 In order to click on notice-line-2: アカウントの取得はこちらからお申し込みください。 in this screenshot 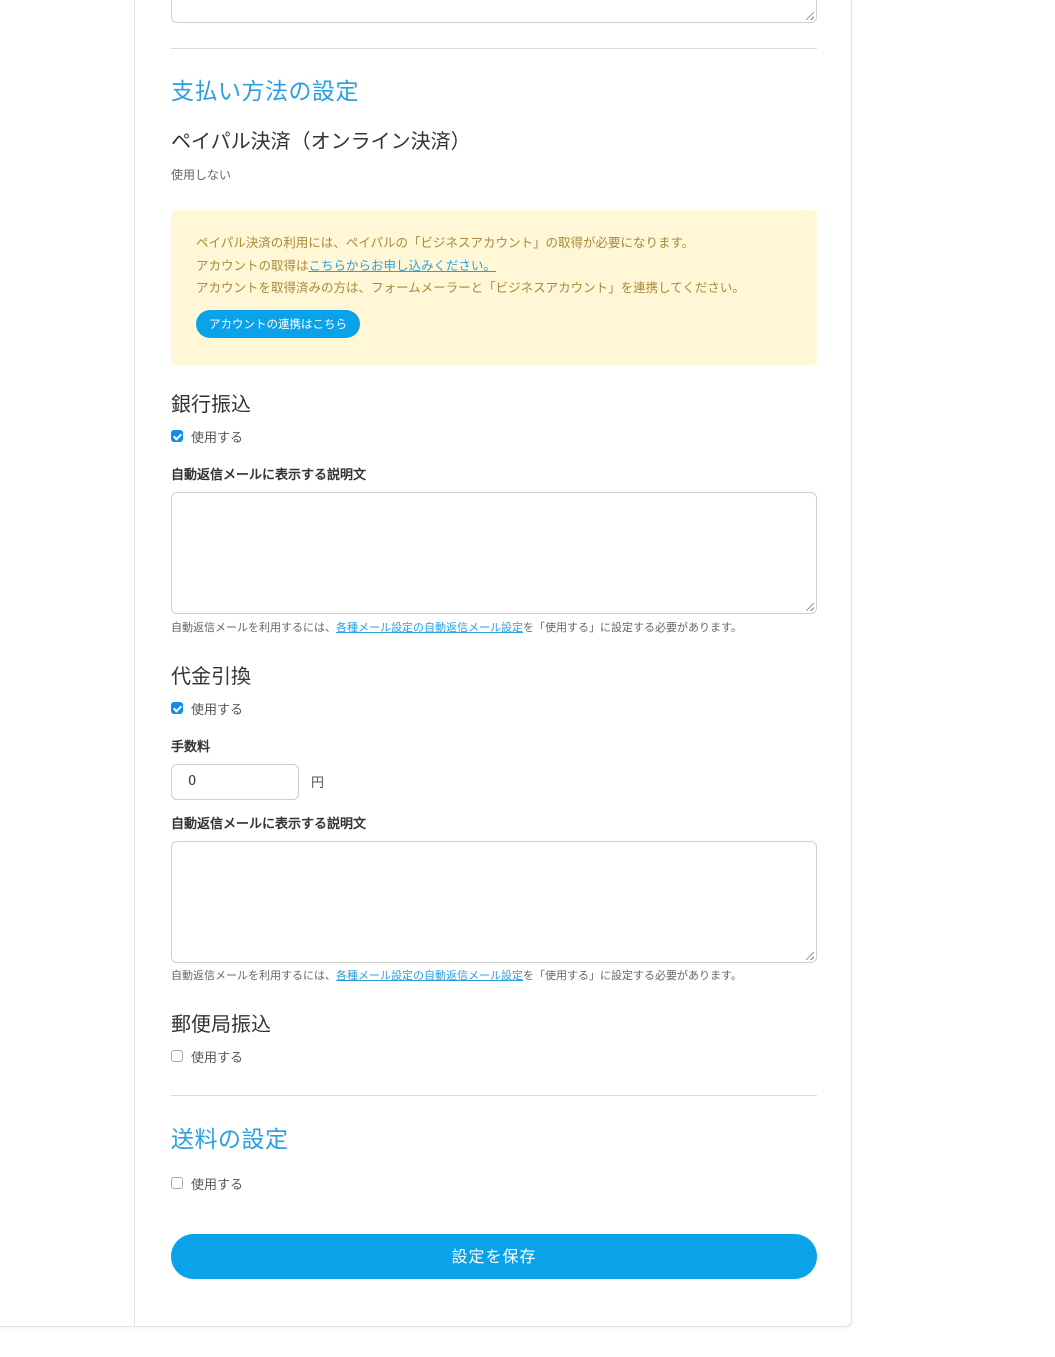, I will do `click(346, 265)`.